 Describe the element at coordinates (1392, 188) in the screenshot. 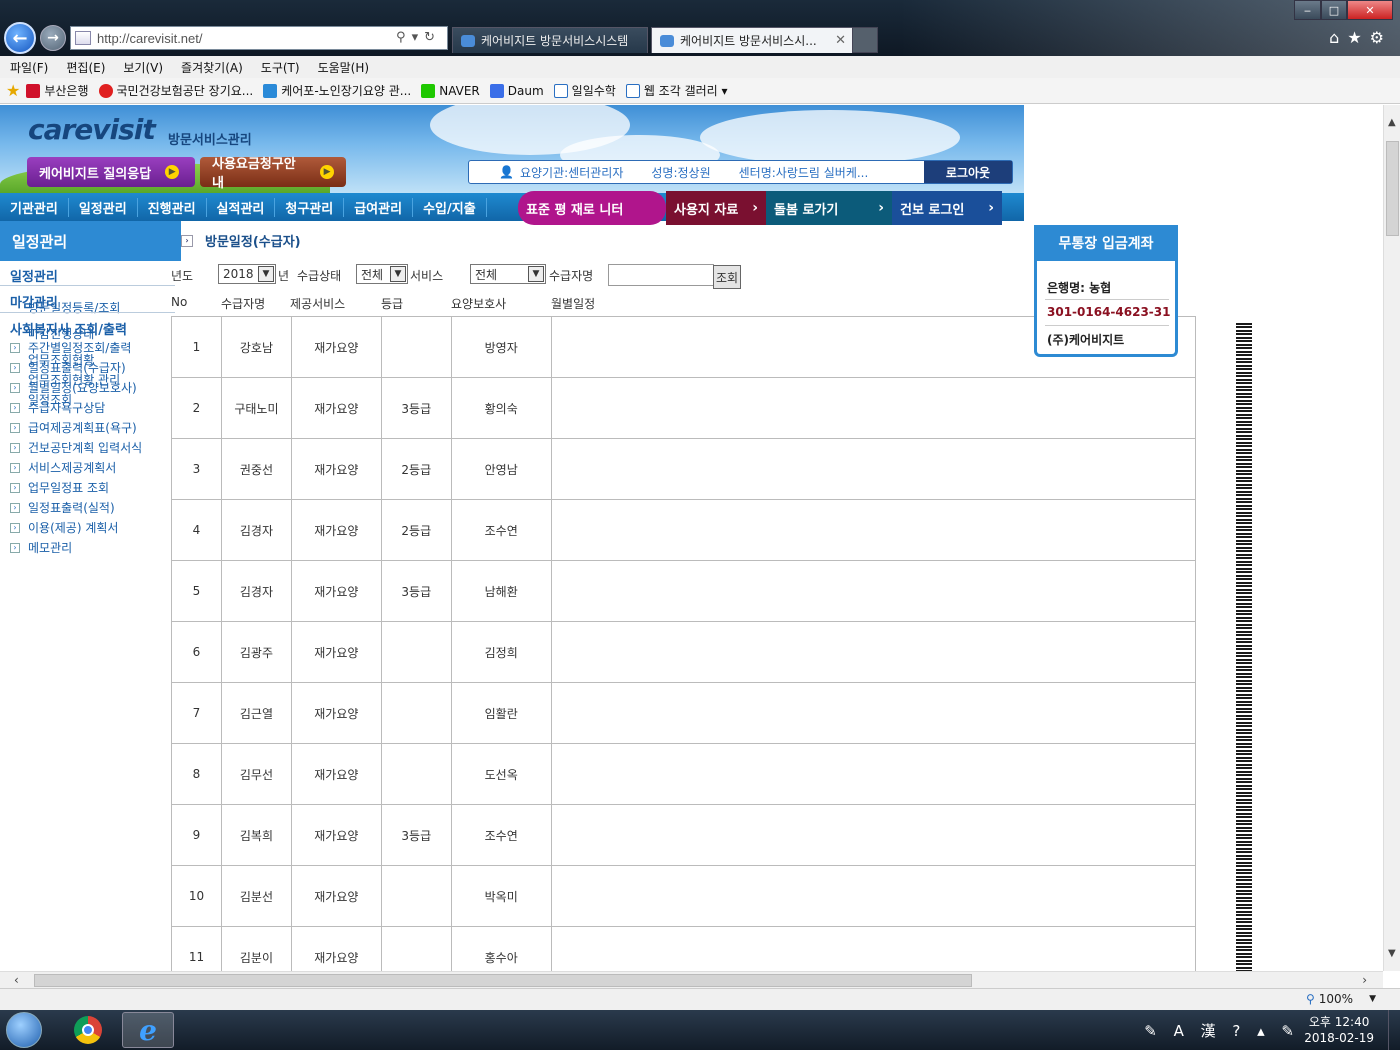

I see `vertical-scroll-thumb` at that location.